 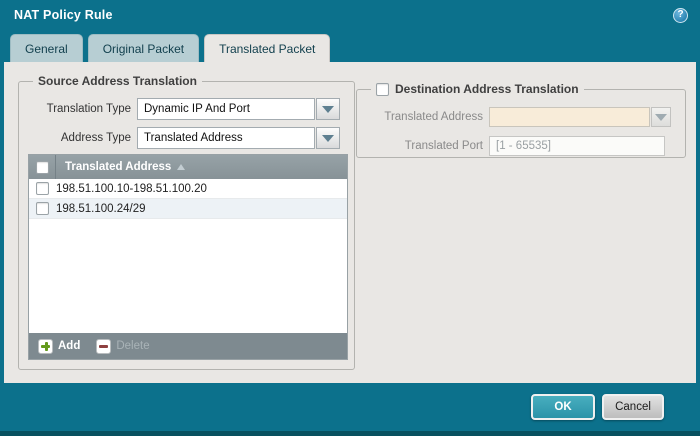 I want to click on cancel-button: Cancel, so click(x=633, y=407).